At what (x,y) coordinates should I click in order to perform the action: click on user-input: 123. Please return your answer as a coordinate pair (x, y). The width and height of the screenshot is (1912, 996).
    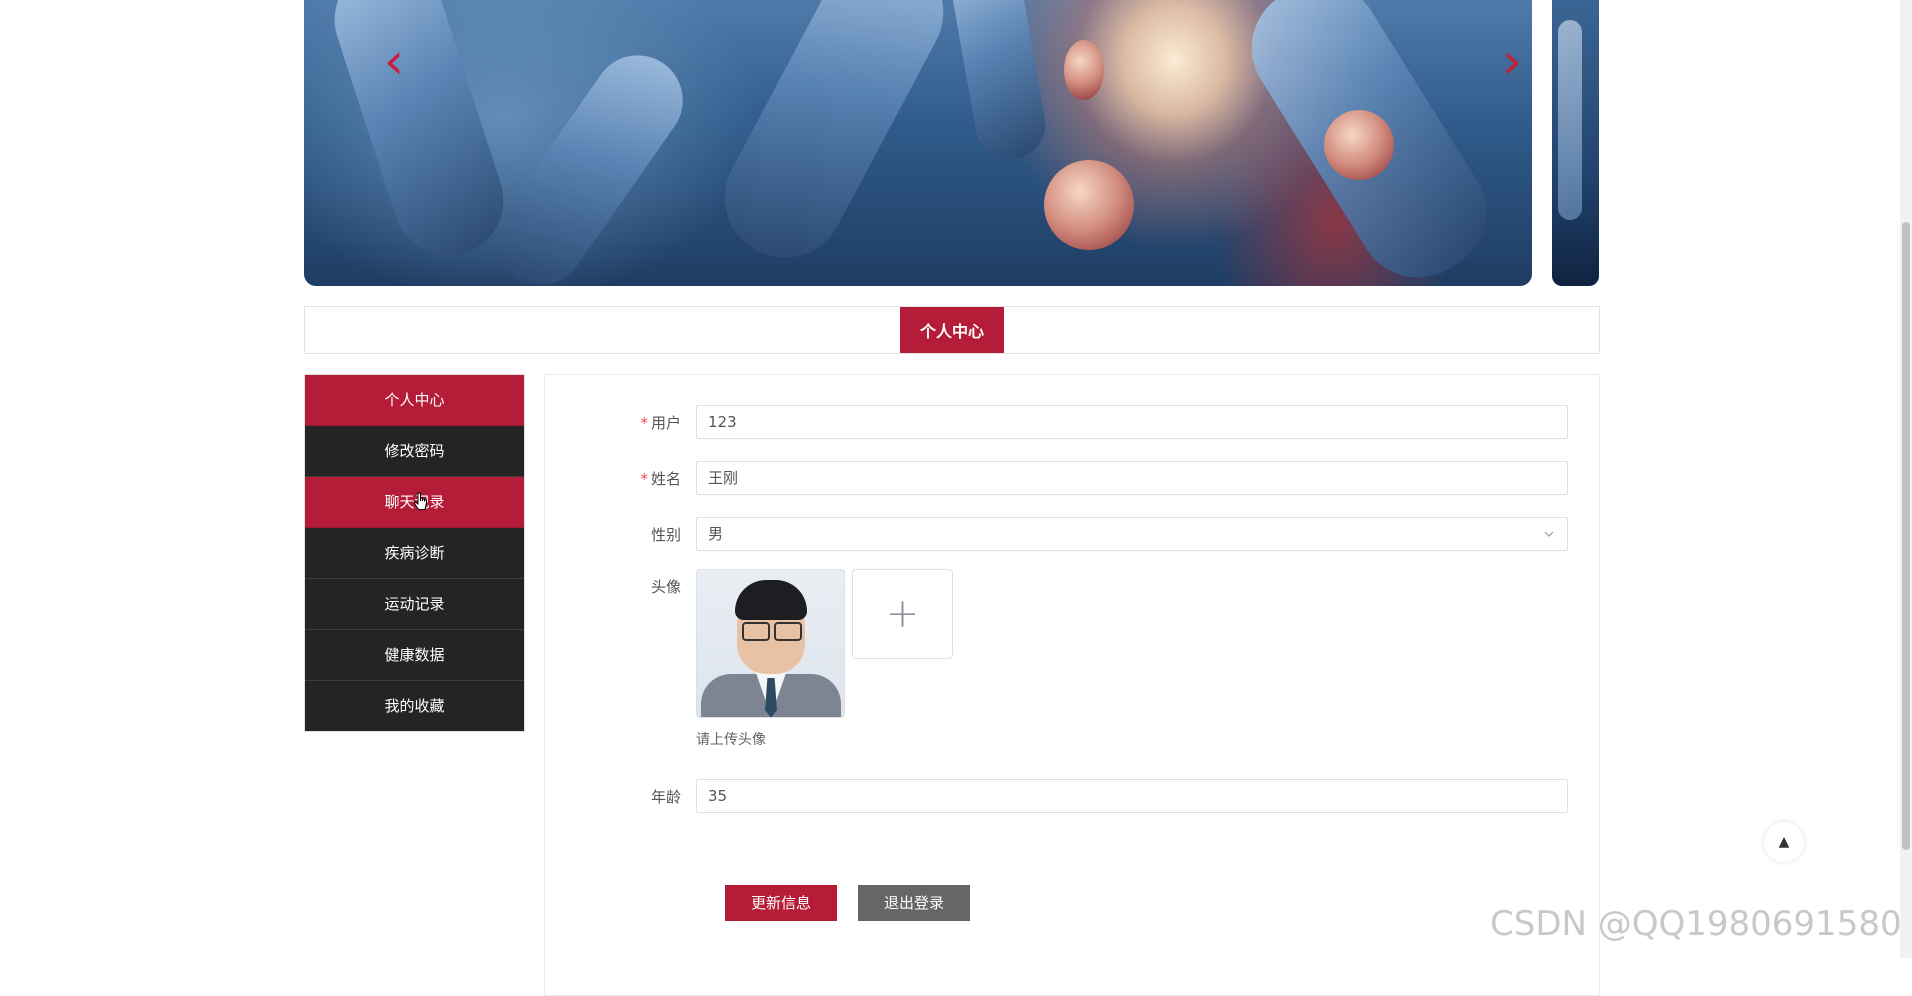
    Looking at the image, I should click on (1132, 422).